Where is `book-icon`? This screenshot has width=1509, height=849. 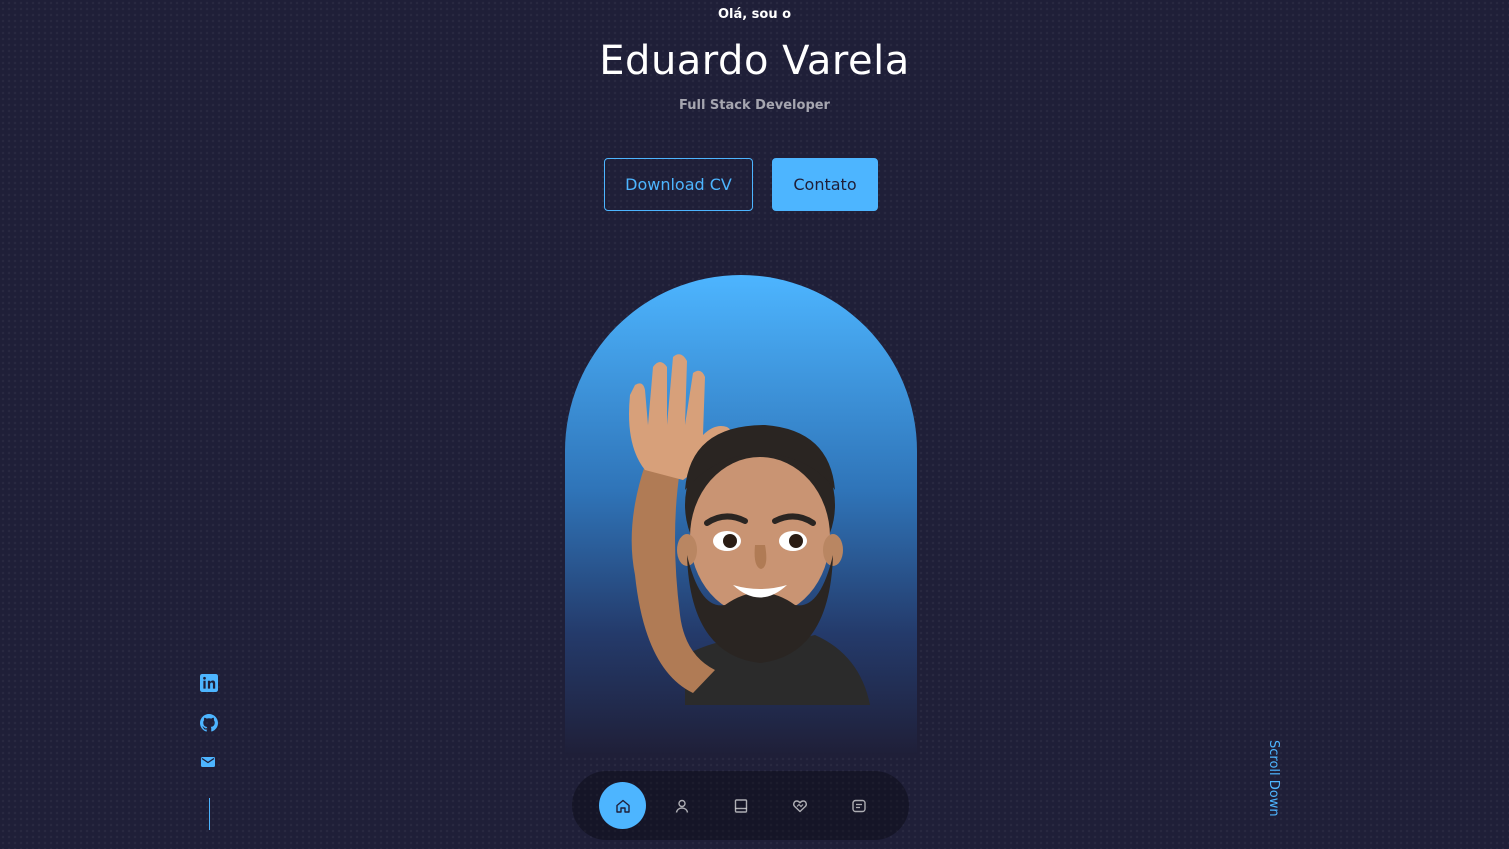 book-icon is located at coordinates (740, 805).